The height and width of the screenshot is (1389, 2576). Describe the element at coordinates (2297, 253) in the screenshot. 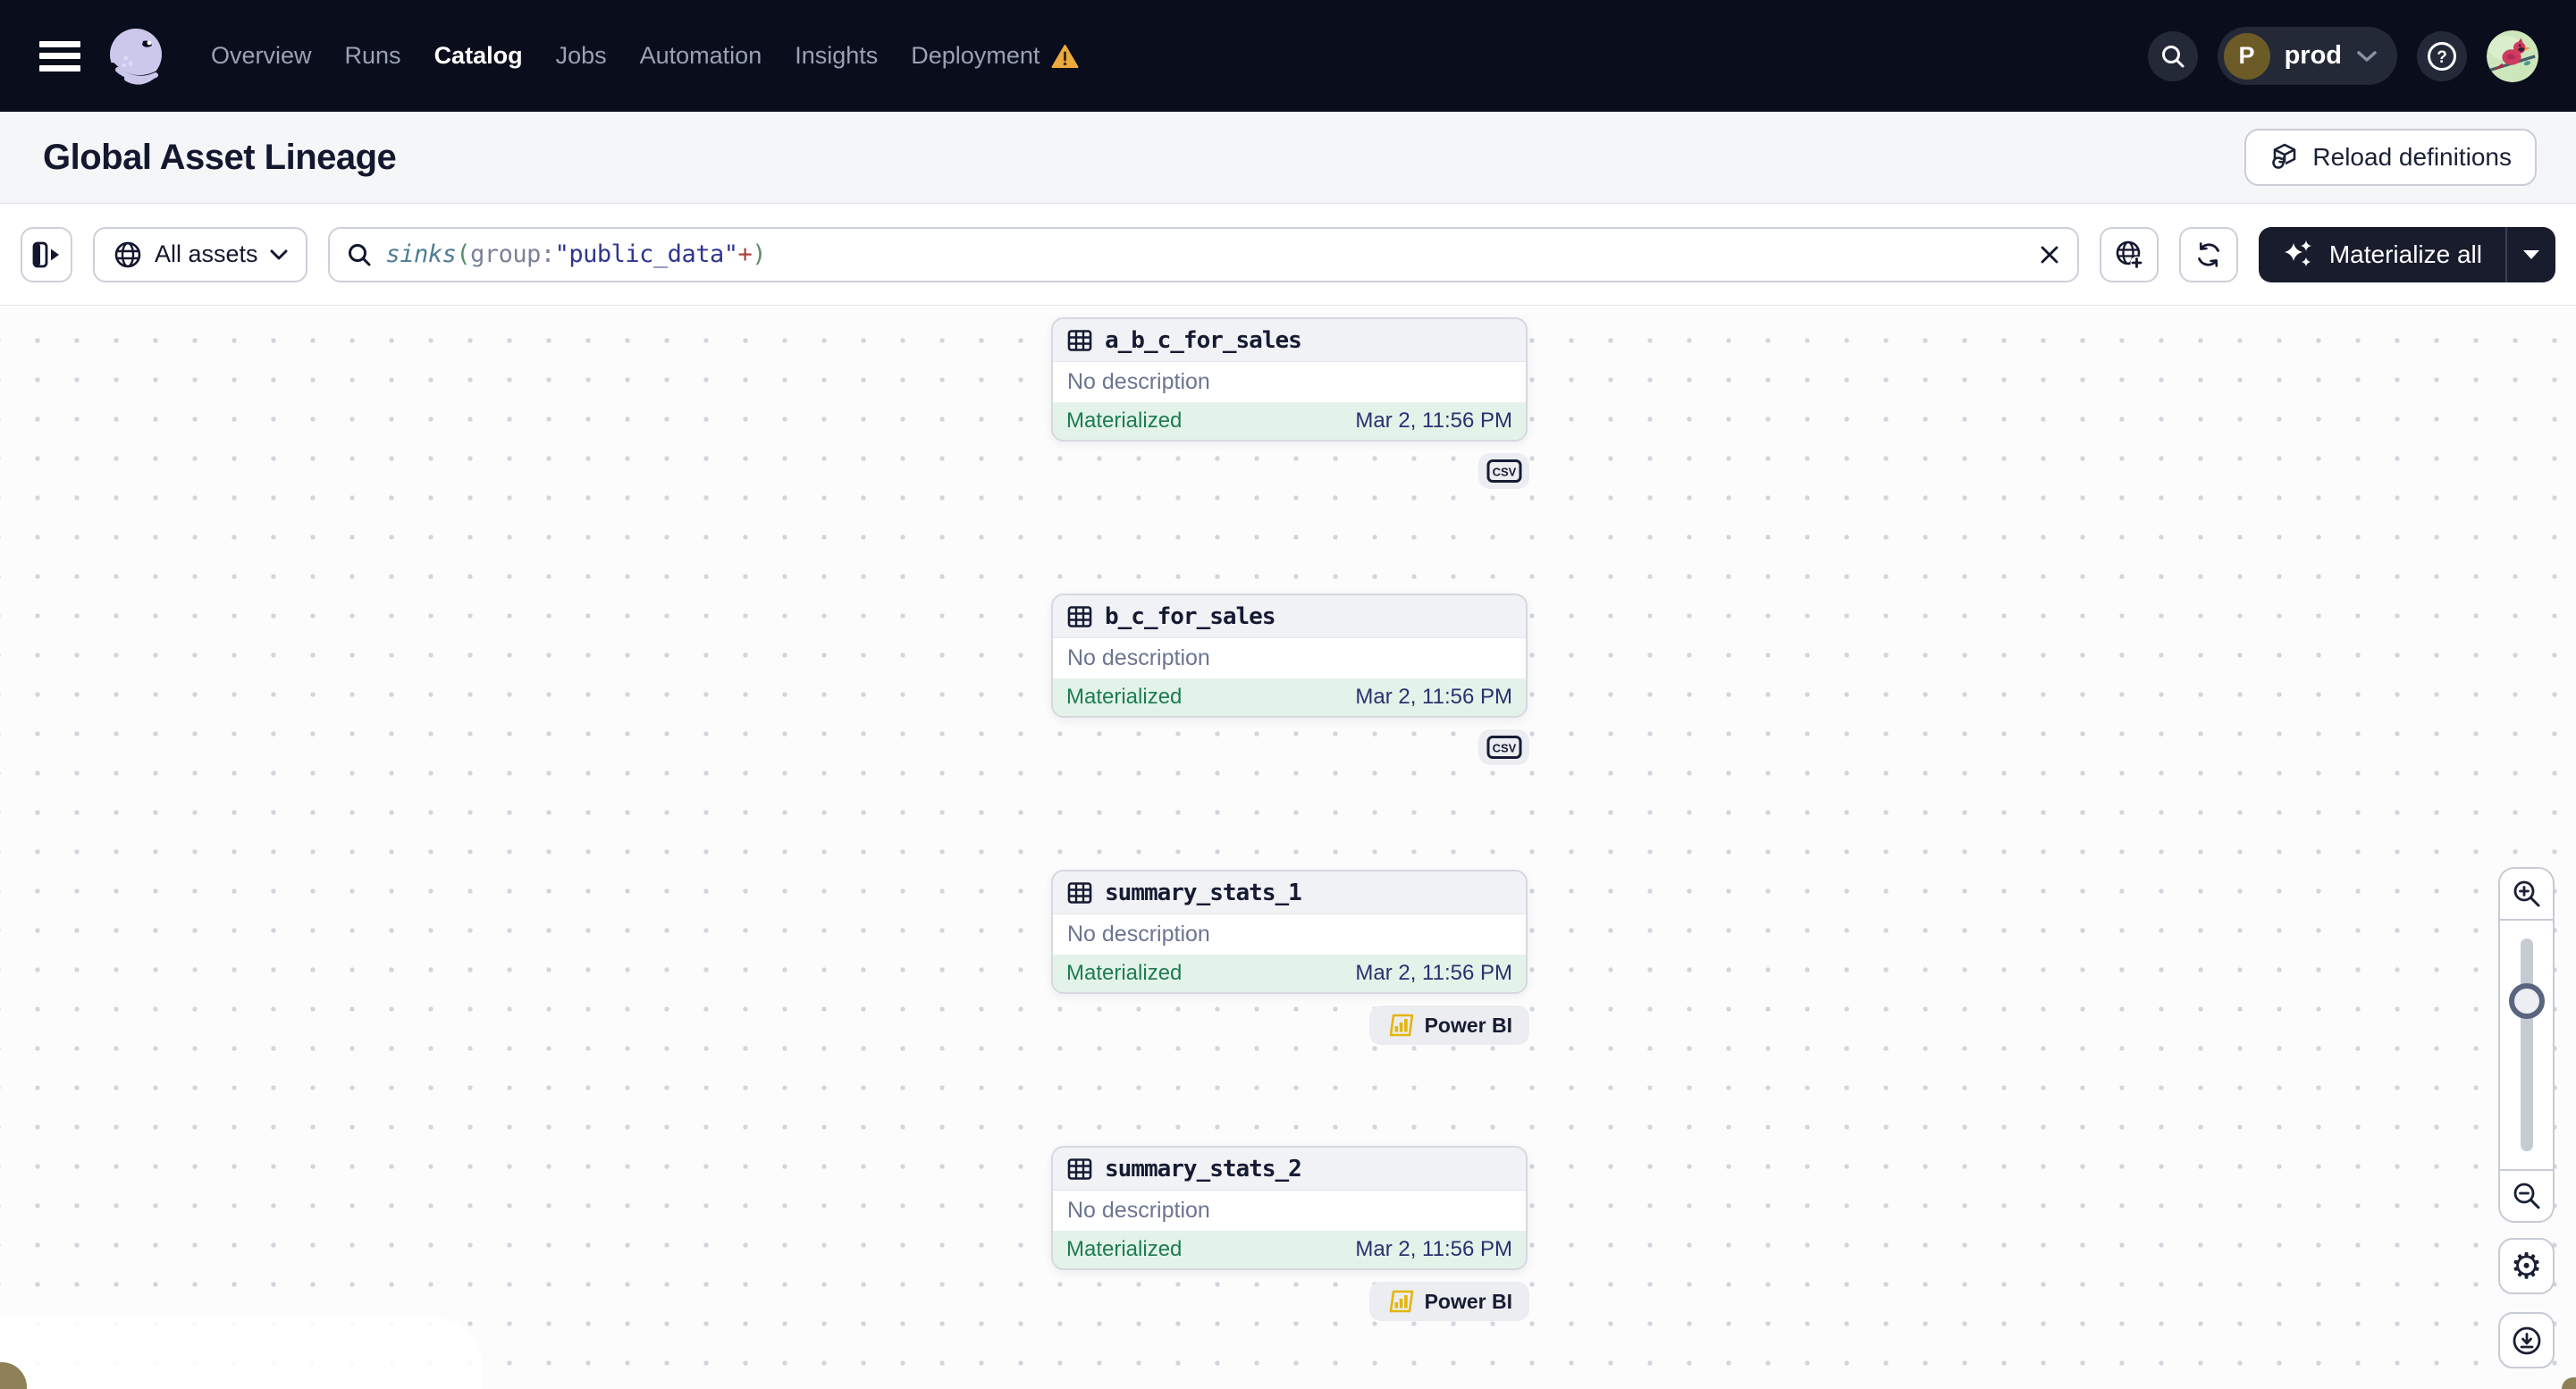

I see `sparkles-icon` at that location.